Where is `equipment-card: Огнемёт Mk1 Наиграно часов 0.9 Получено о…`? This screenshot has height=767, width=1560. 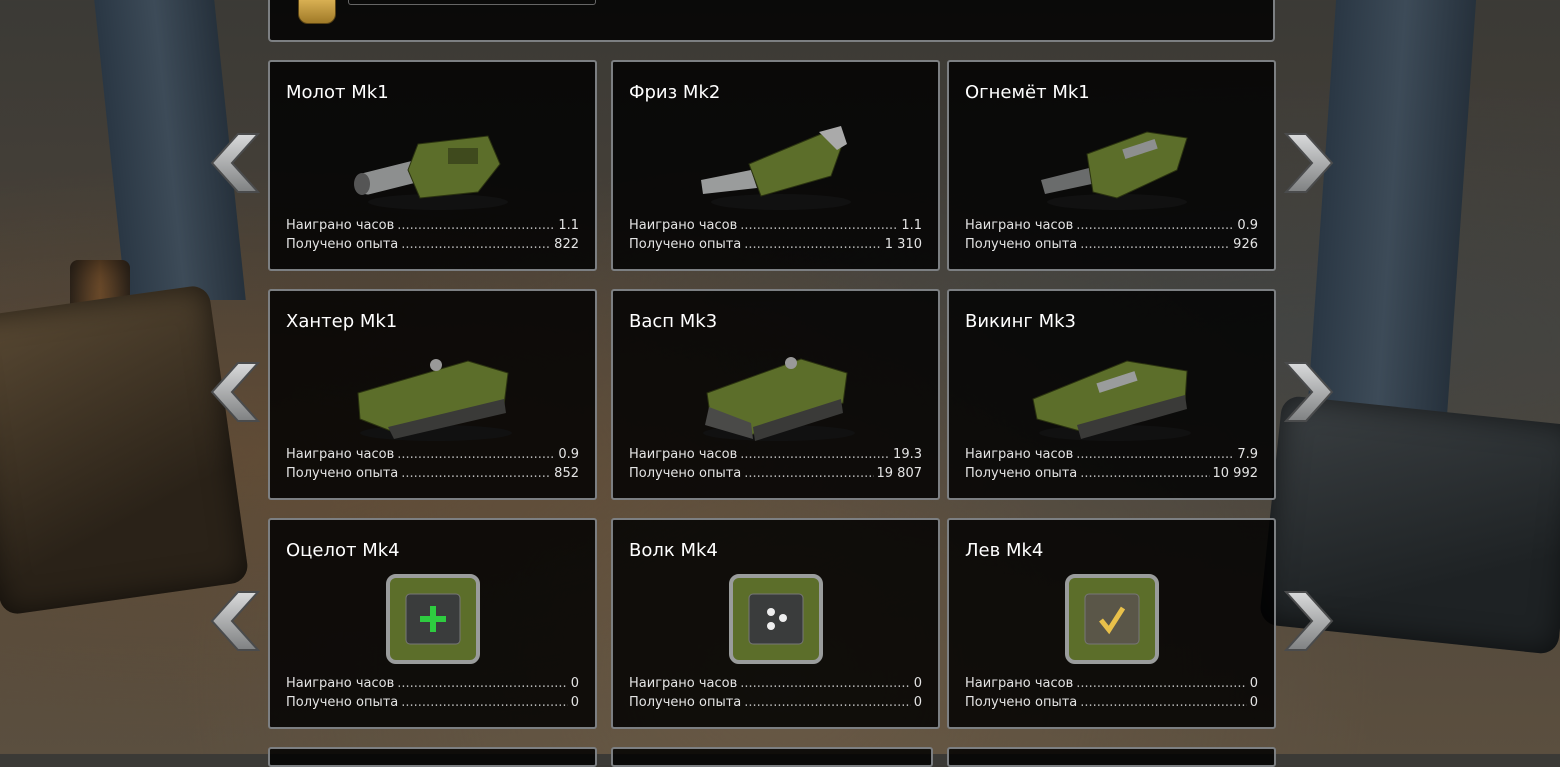 equipment-card: Огнемёт Mk1 Наиграно часов 0.9 Получено о… is located at coordinates (1111, 165).